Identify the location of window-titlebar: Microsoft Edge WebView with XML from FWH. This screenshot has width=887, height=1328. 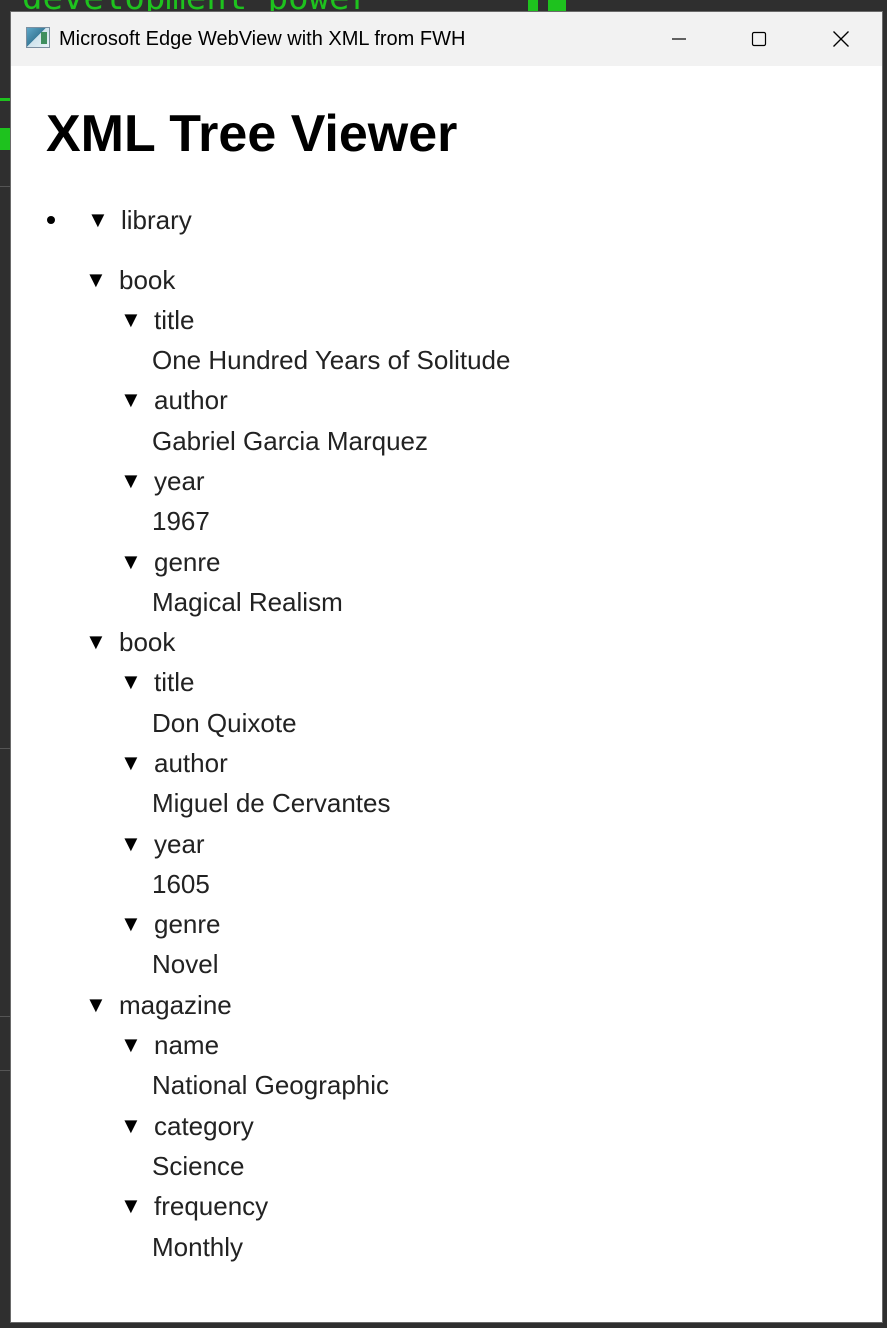
(446, 39).